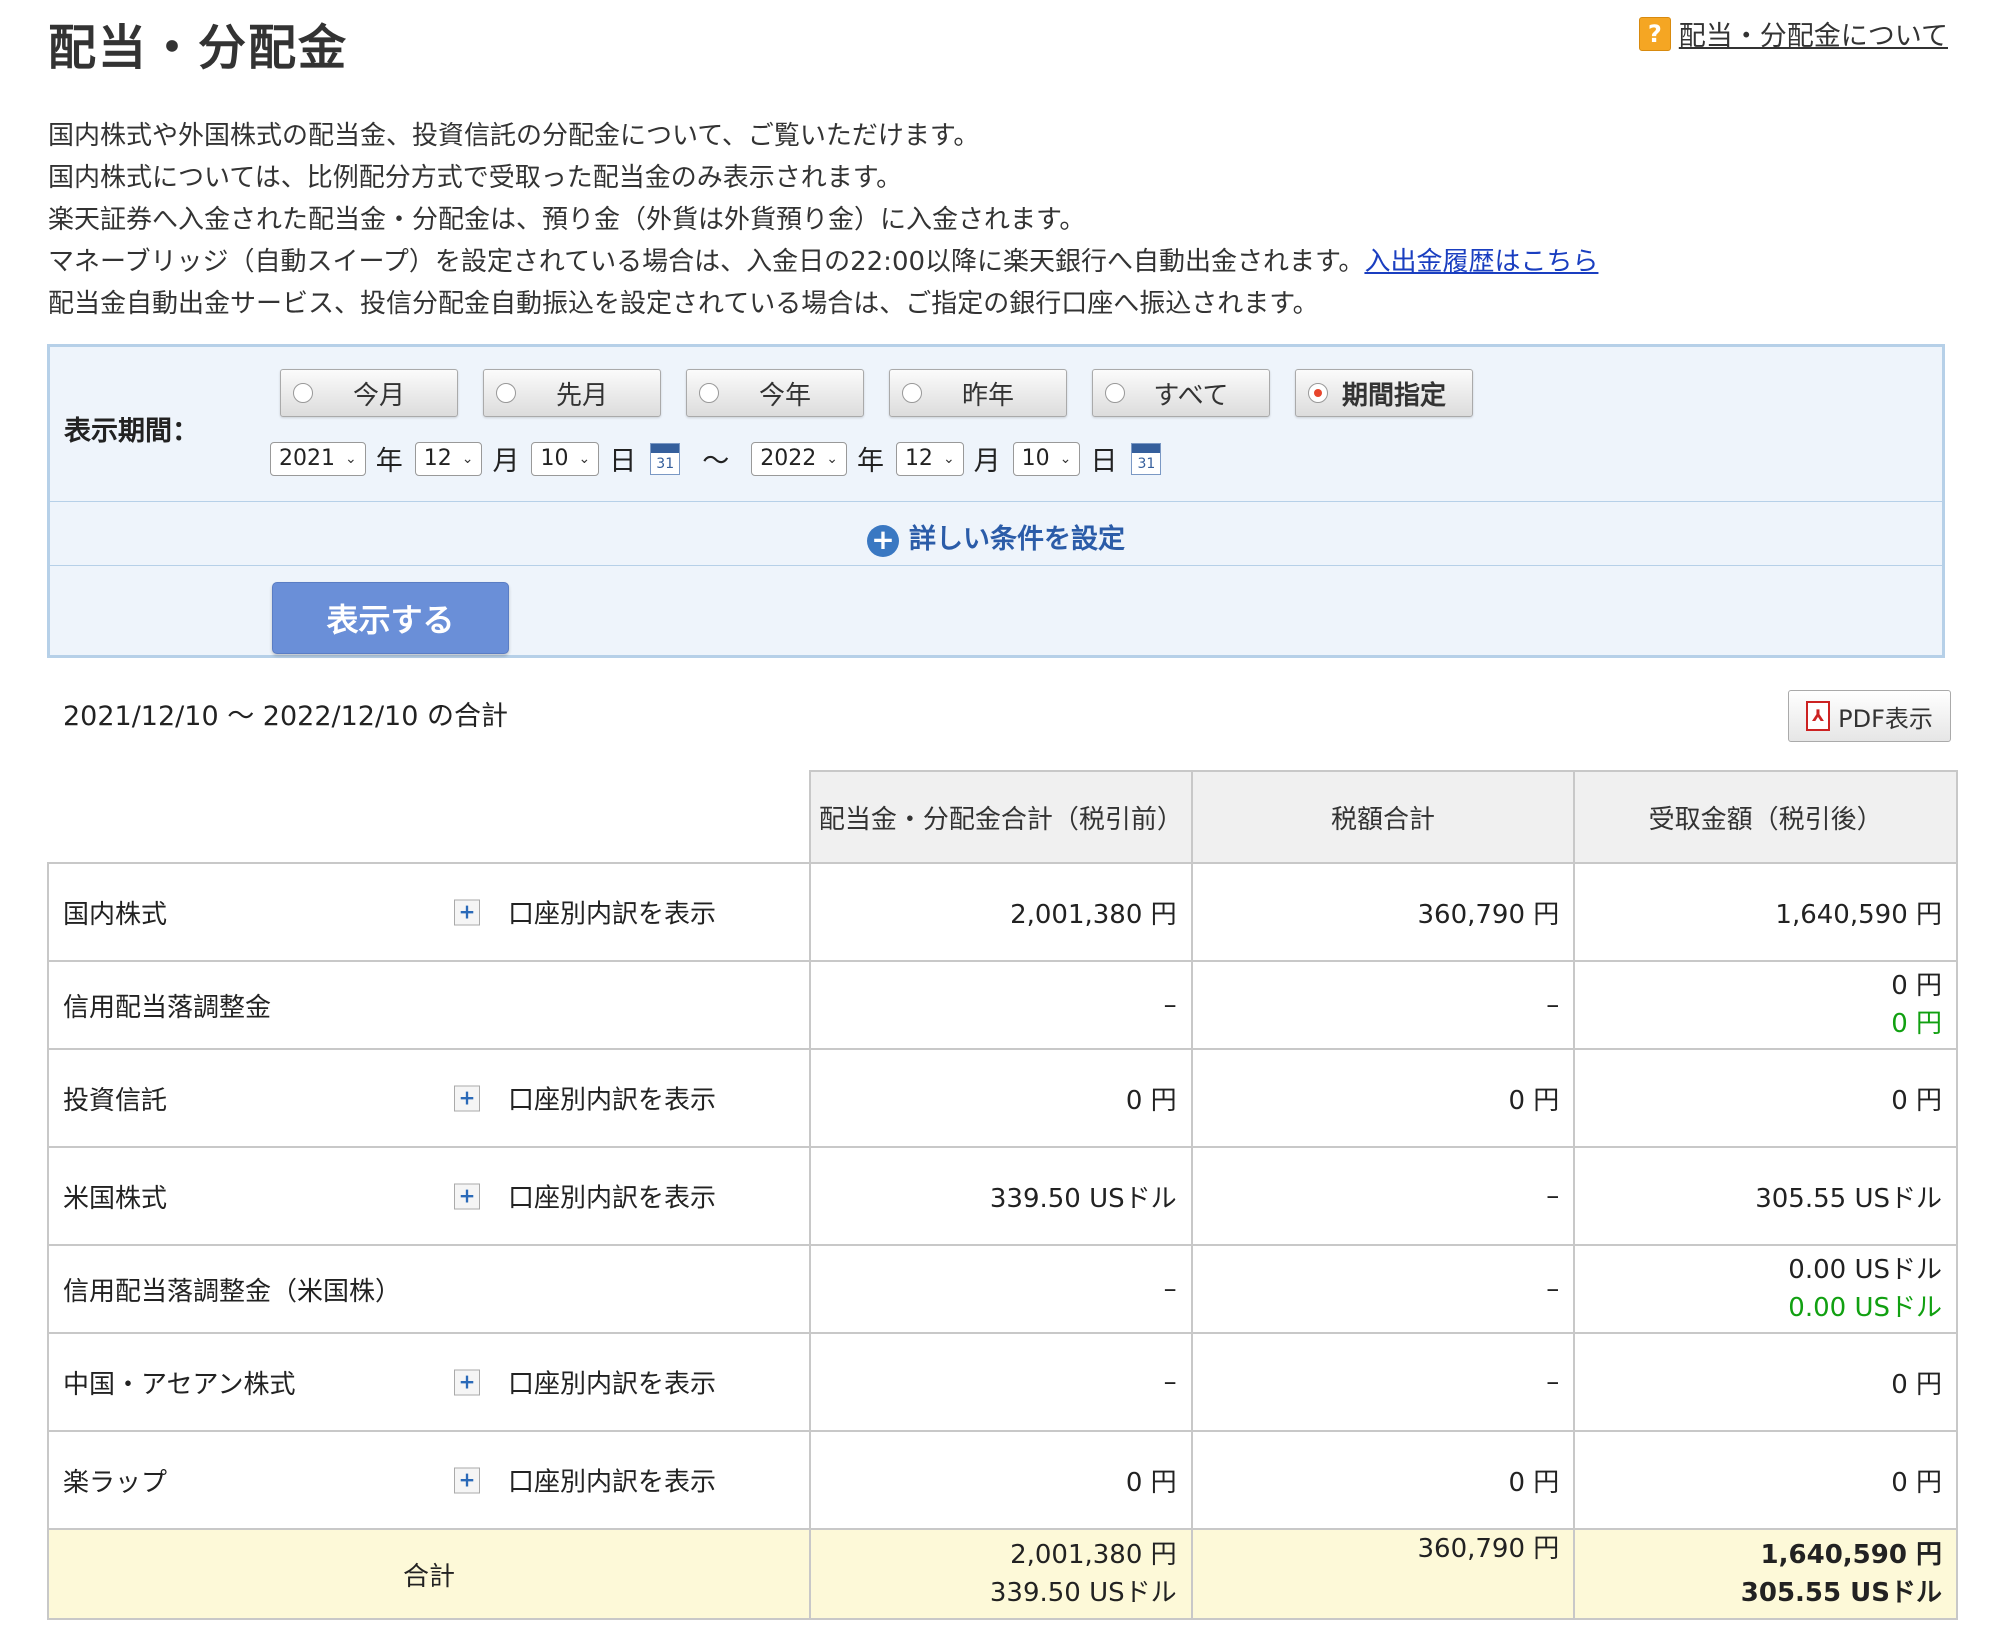 The width and height of the screenshot is (1993, 1628). Describe the element at coordinates (429, 1382) in the screenshot. I see `row-name-cell: 中国・アセアン株式 + 口座別内訳を表示` at that location.